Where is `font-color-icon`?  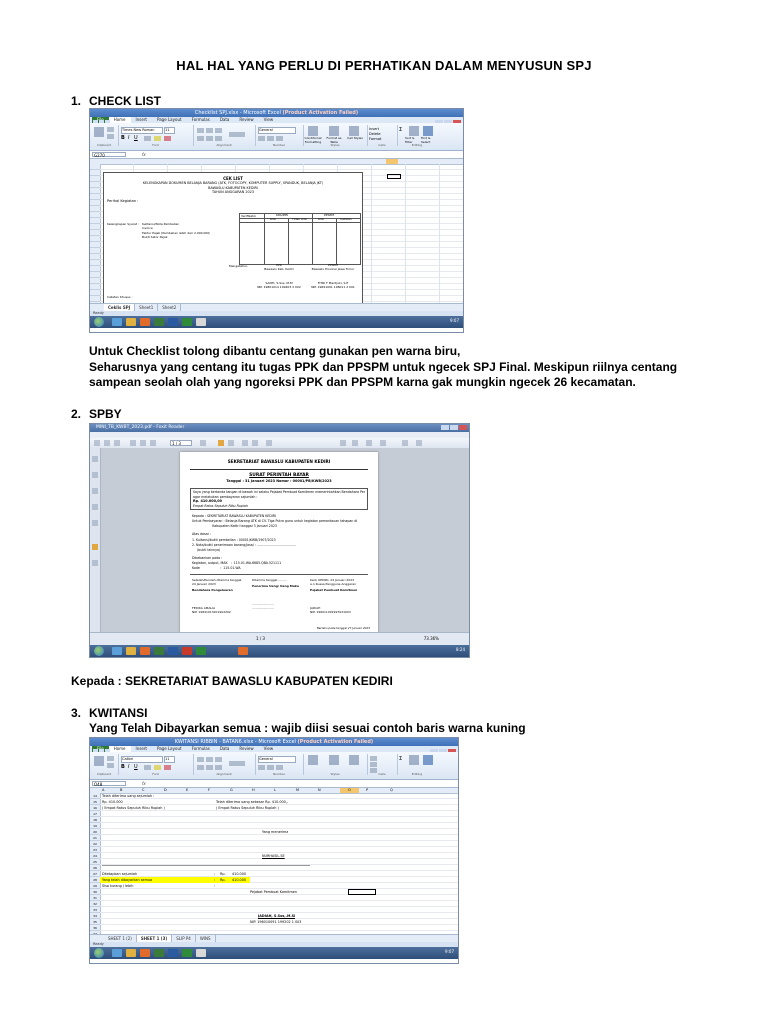 font-color-icon is located at coordinates (167, 767).